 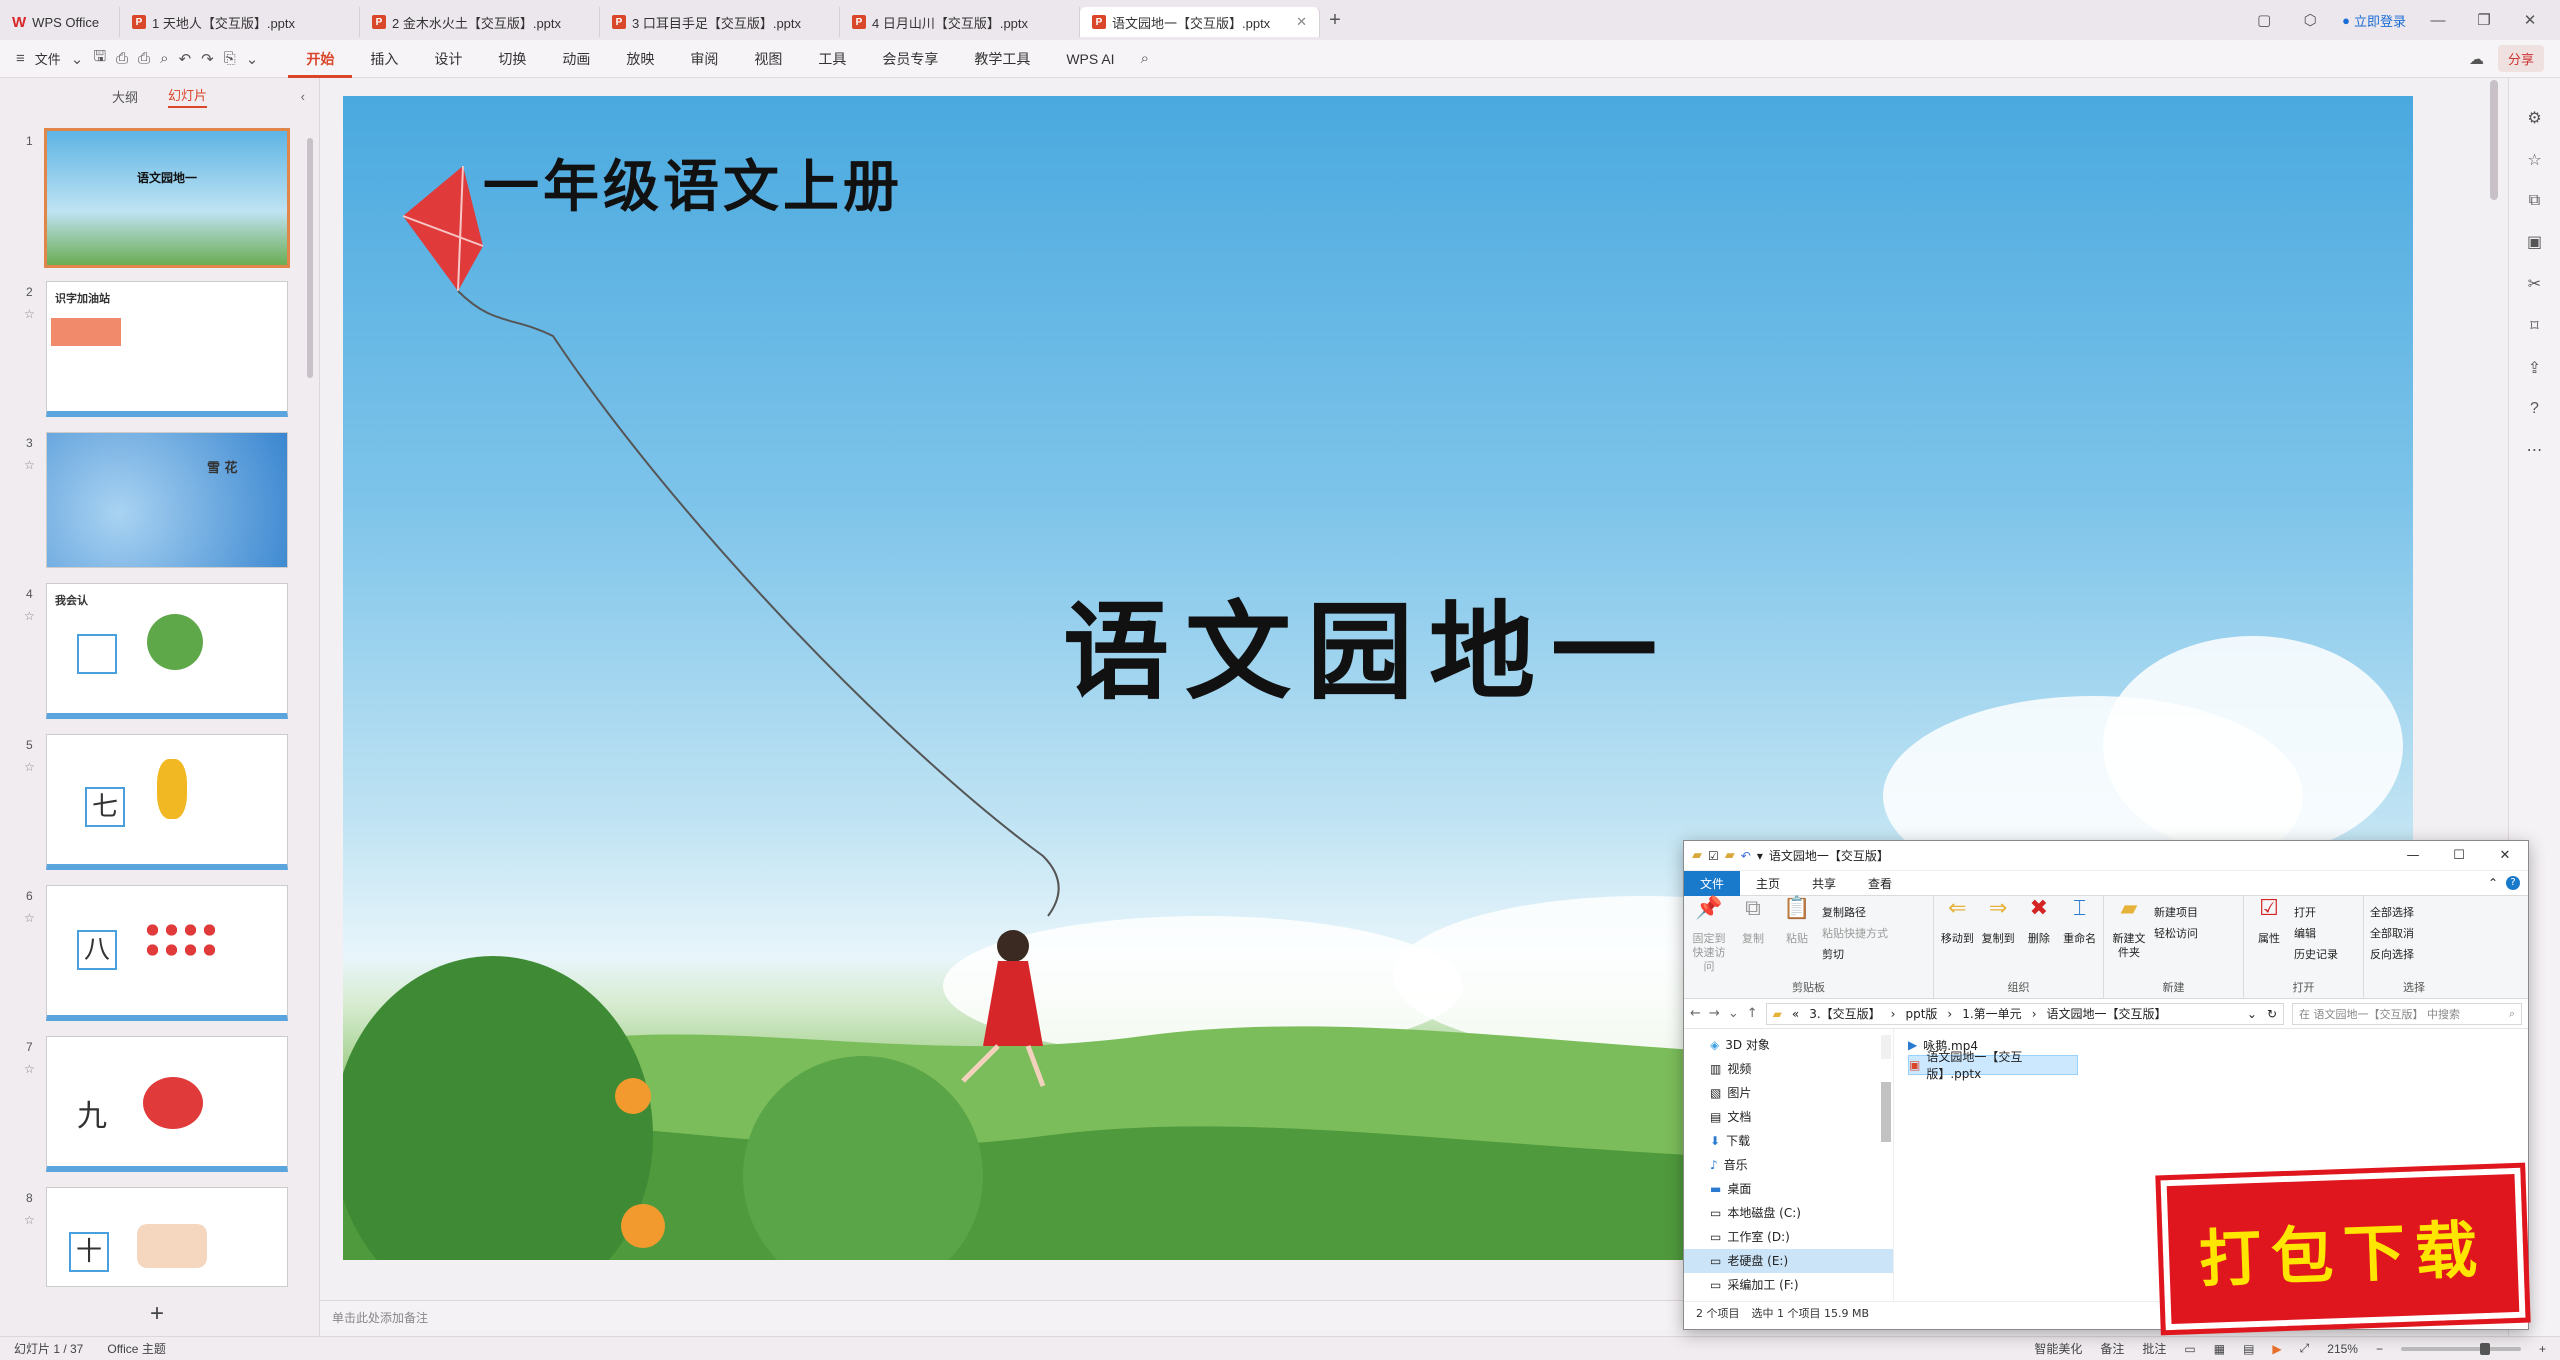 What do you see at coordinates (2459, 855) in the screenshot?
I see `maximize-icon: ☐` at bounding box center [2459, 855].